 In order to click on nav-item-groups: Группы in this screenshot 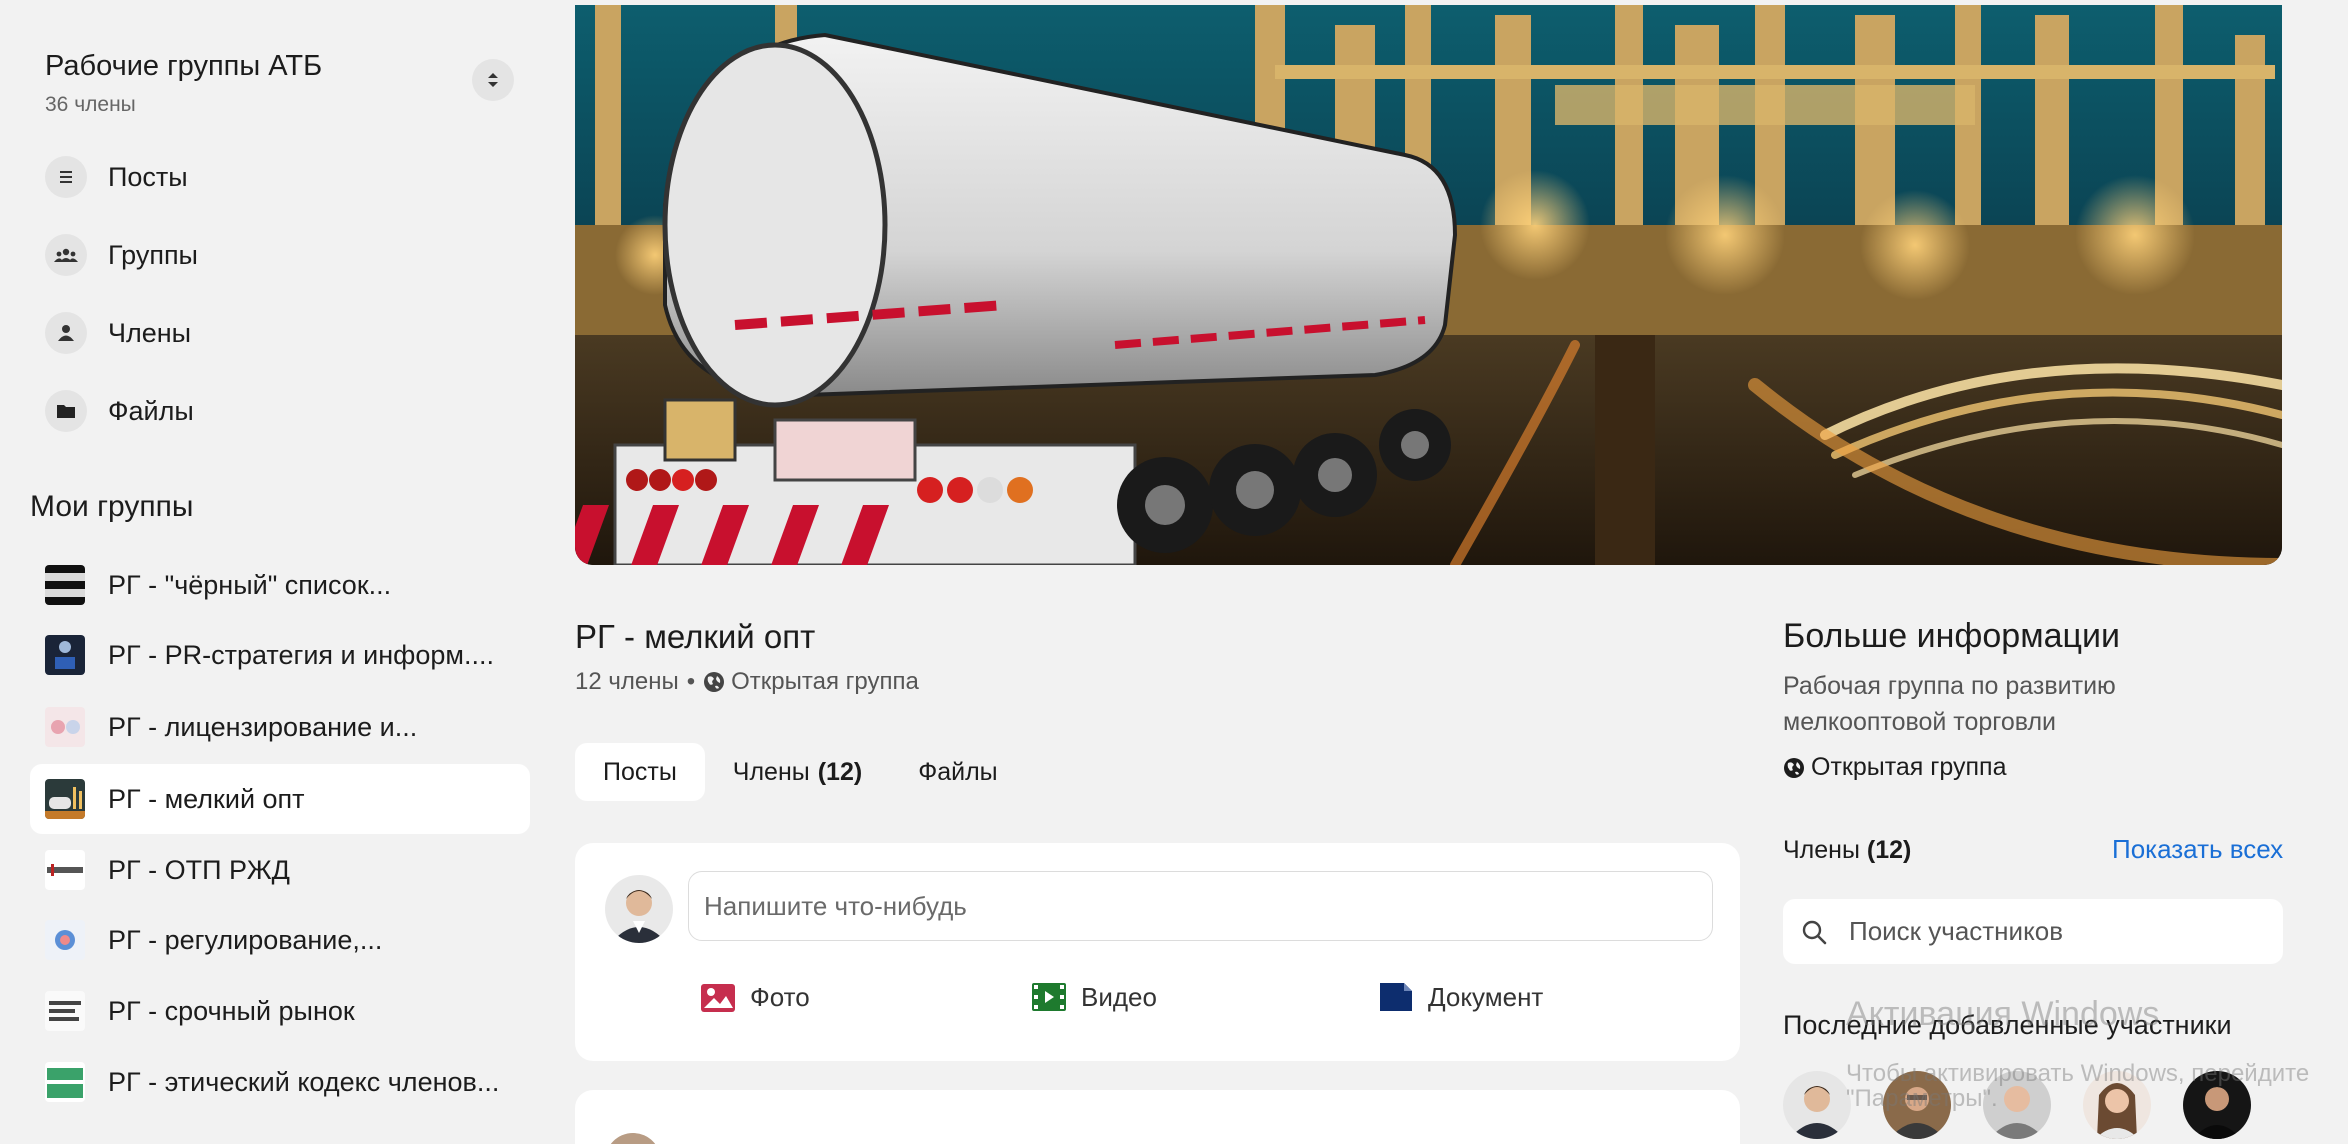, I will do `click(121, 255)`.